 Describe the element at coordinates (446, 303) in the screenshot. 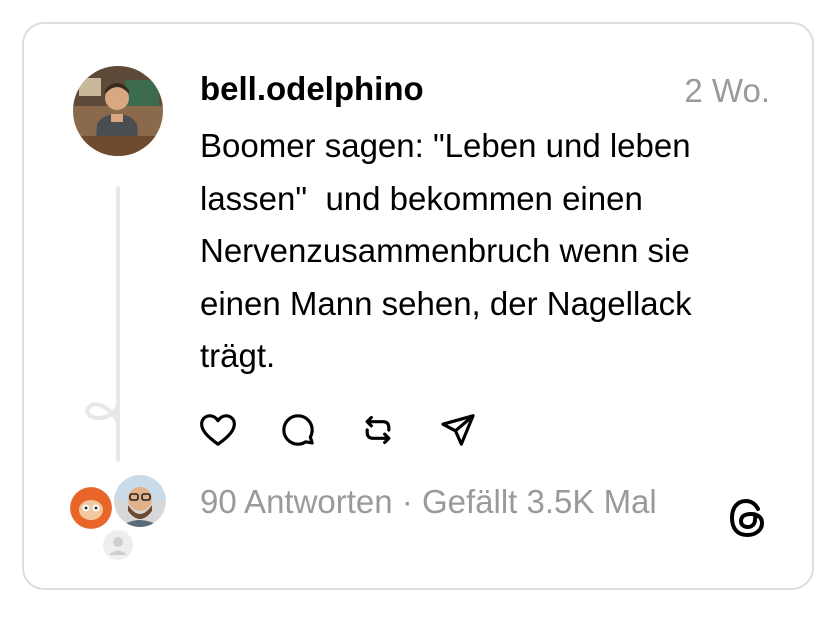

I see `post-text-line: einen Mann sehen, der Nagellack` at that location.